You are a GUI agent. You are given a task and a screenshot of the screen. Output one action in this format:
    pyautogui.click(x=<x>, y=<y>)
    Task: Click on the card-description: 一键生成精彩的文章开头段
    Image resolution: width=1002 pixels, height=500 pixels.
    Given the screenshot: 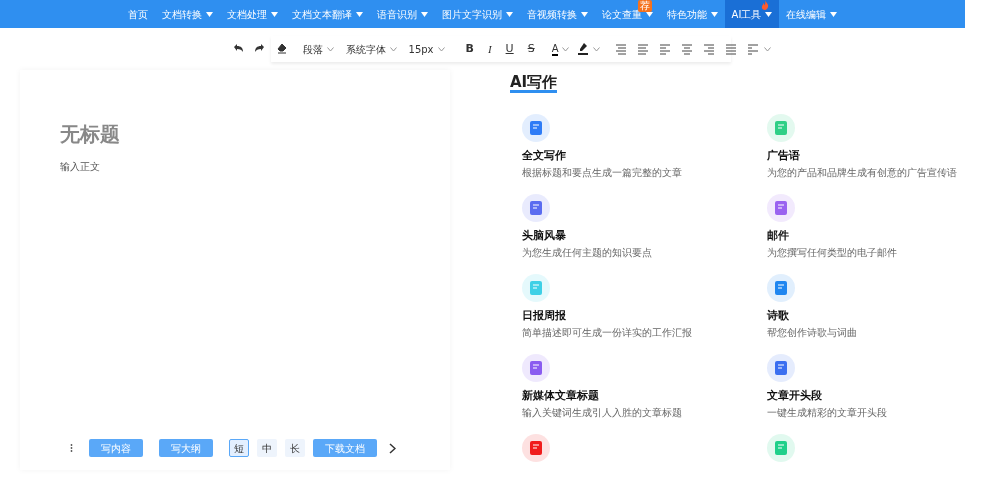 What is the action you would take?
    pyautogui.click(x=827, y=412)
    